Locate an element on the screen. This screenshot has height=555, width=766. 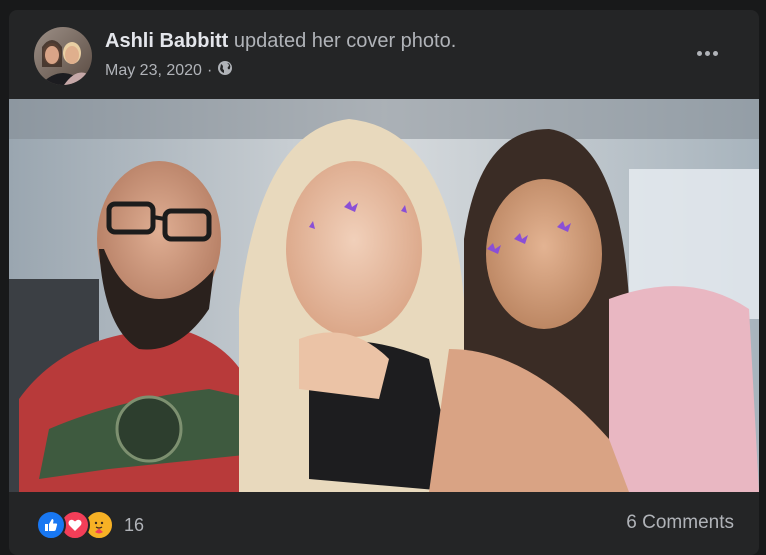
post-meta: May 23, 2020 · is located at coordinates (169, 70).